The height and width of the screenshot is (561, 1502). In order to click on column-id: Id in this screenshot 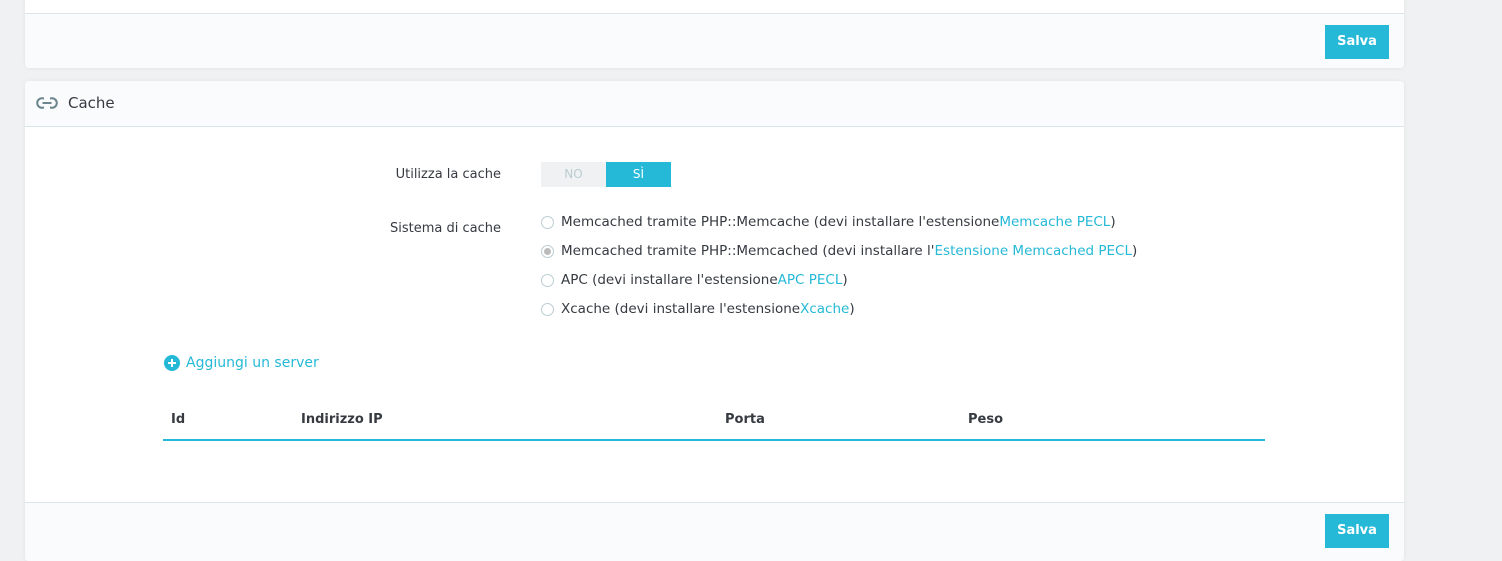, I will do `click(178, 419)`.